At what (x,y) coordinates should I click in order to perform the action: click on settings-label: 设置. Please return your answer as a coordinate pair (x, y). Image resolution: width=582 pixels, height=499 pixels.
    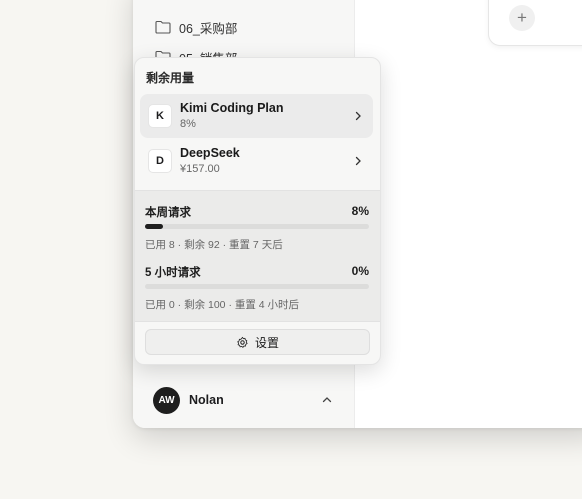
    Looking at the image, I should click on (266, 342).